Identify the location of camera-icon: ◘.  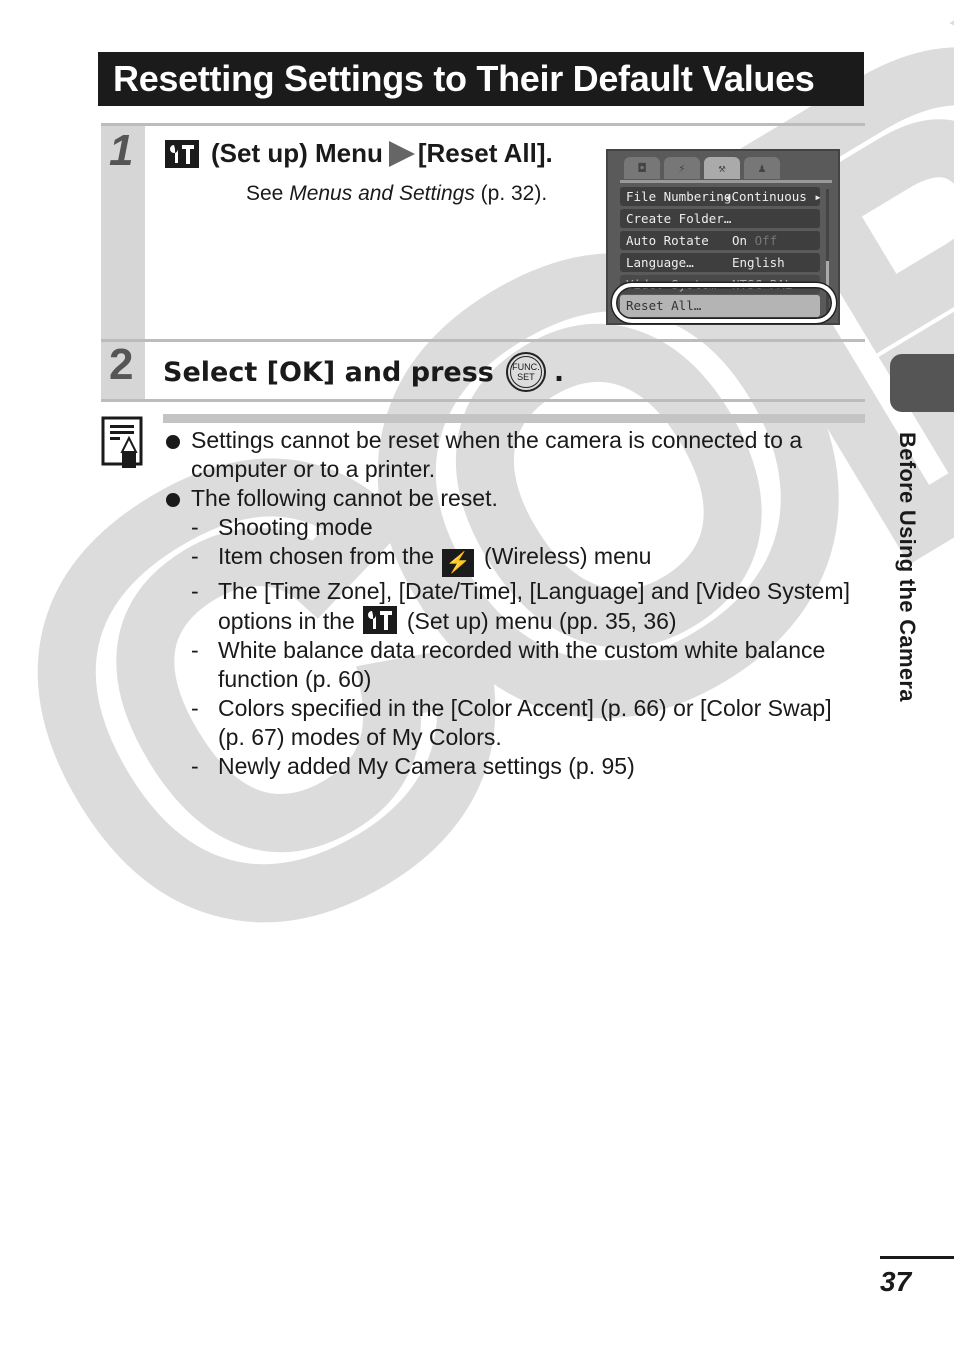
(642, 168).